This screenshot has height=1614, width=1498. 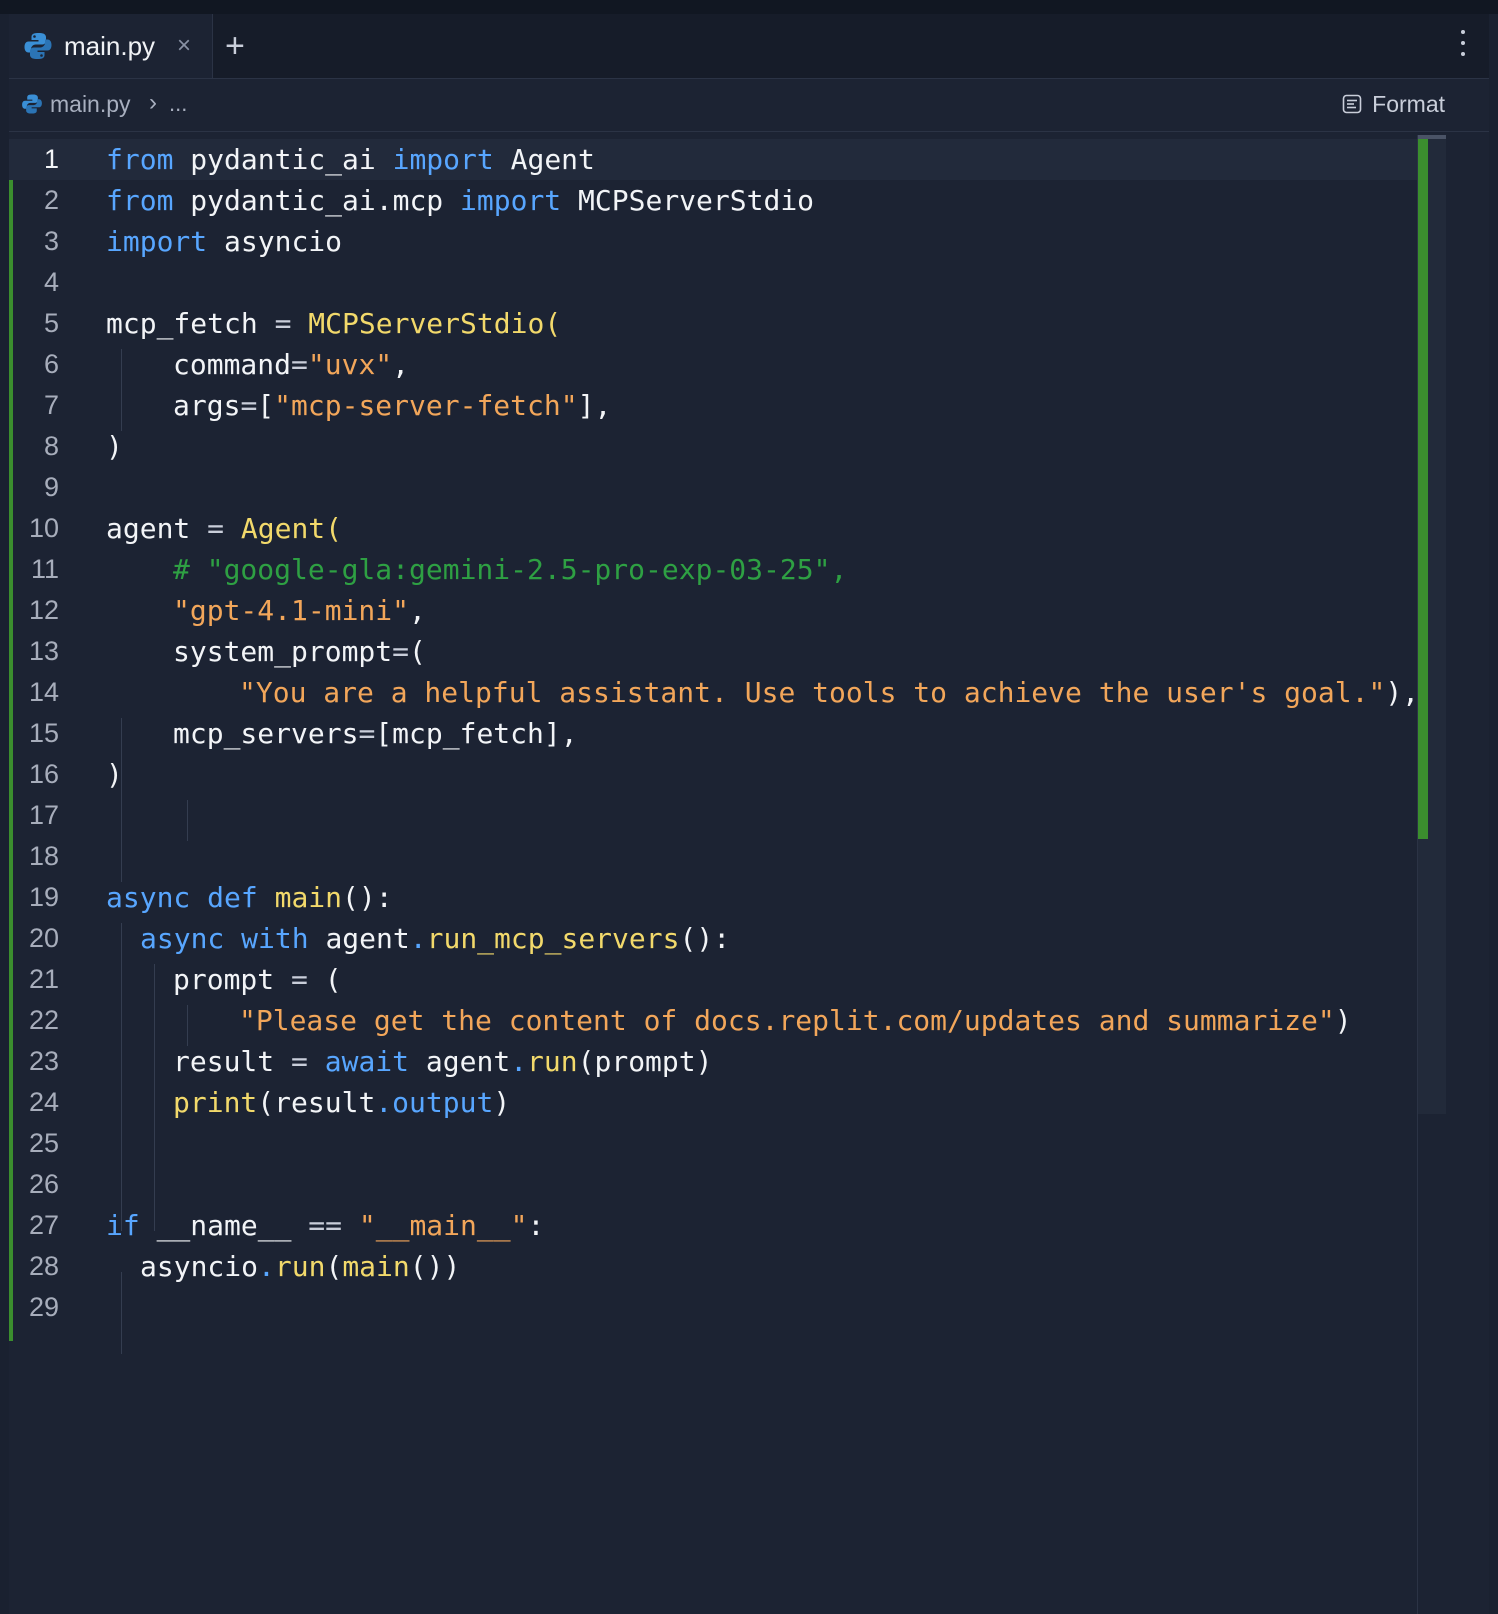 What do you see at coordinates (714, 979) in the screenshot?
I see `code-line: 21 prompt = (` at bounding box center [714, 979].